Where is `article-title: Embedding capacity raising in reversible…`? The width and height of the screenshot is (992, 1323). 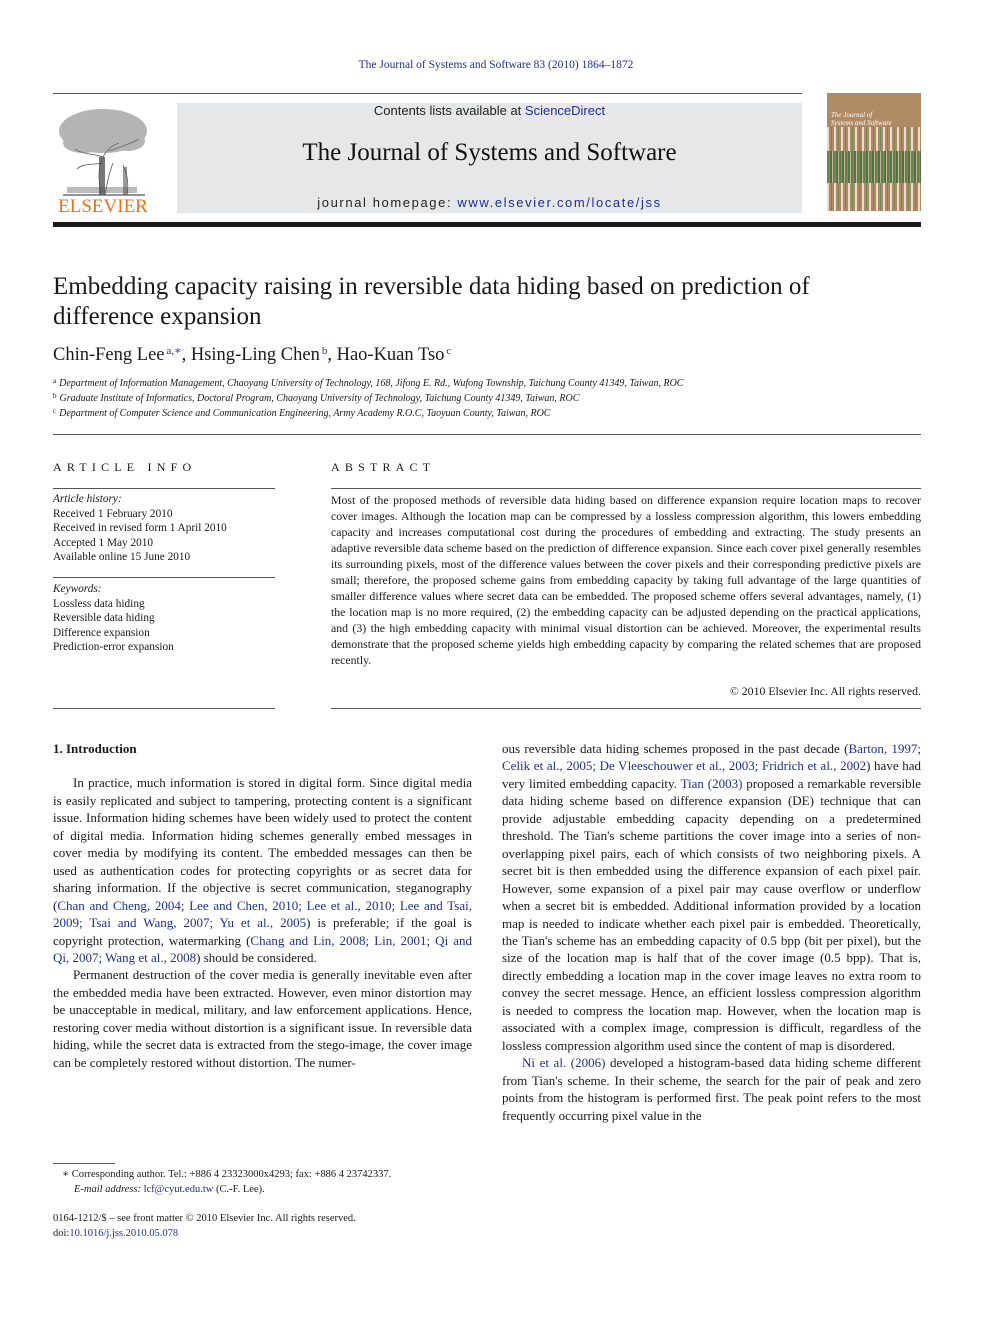
article-title: Embedding capacity raising in reversible… is located at coordinates (431, 301).